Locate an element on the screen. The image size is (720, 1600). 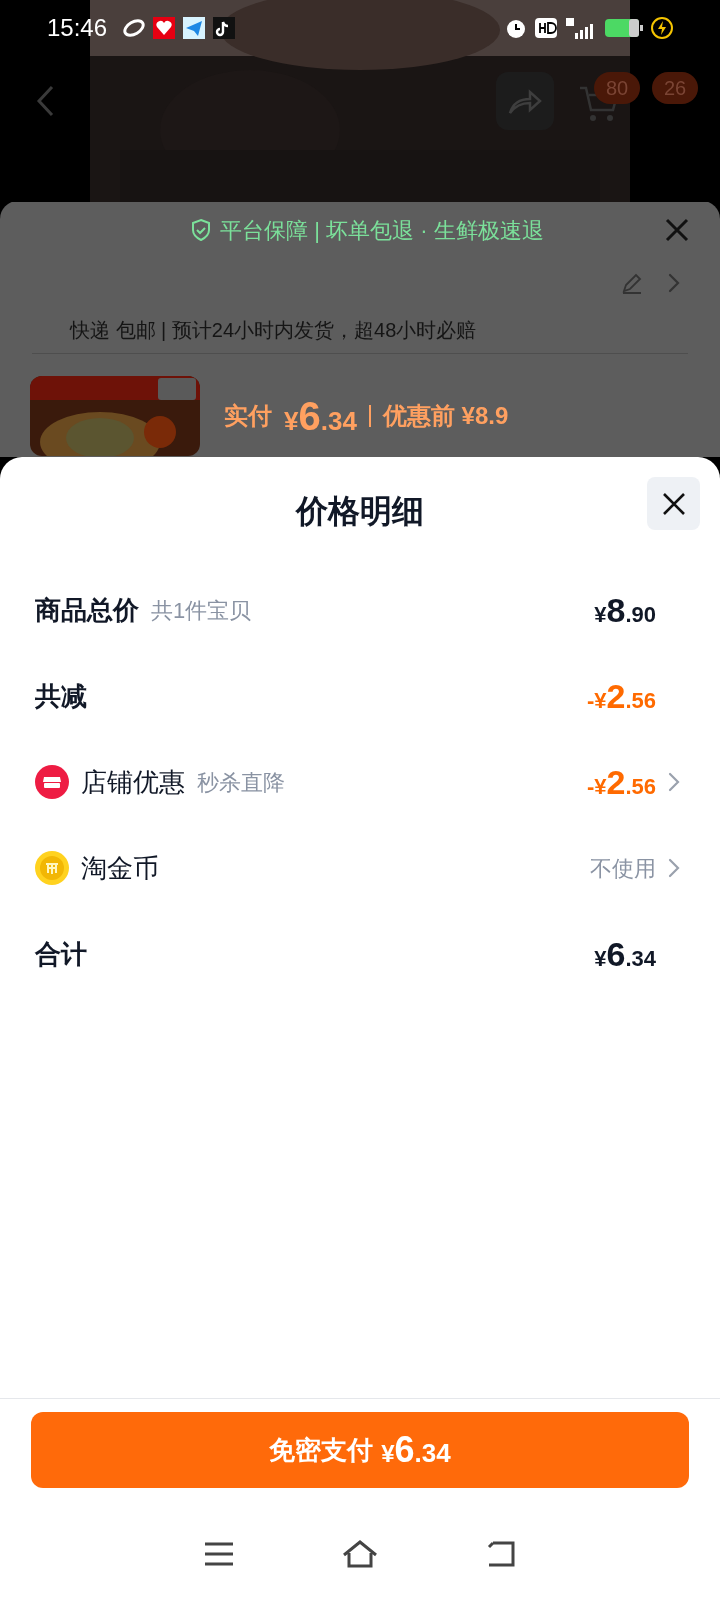
coin-icon is located at coordinates (52, 868).